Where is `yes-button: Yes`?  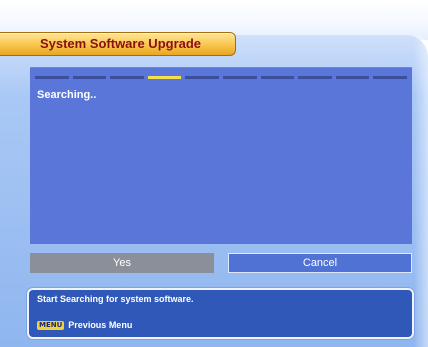 yes-button: Yes is located at coordinates (122, 263).